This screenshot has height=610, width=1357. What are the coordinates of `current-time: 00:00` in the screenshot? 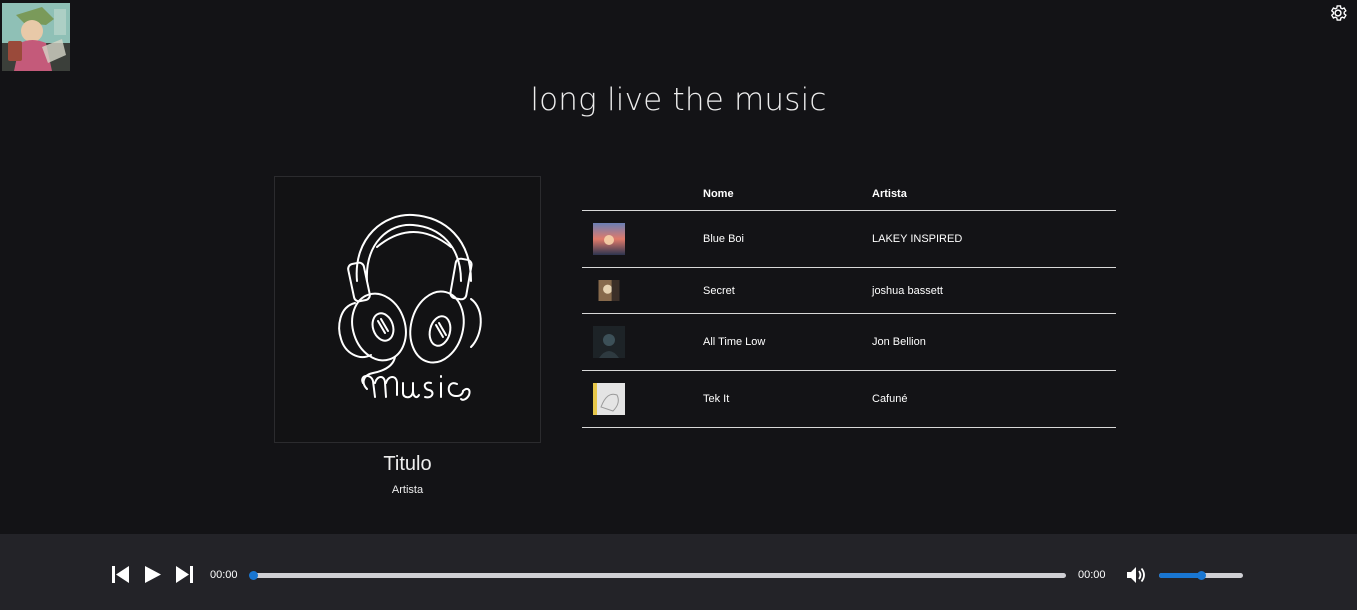 It's located at (224, 575).